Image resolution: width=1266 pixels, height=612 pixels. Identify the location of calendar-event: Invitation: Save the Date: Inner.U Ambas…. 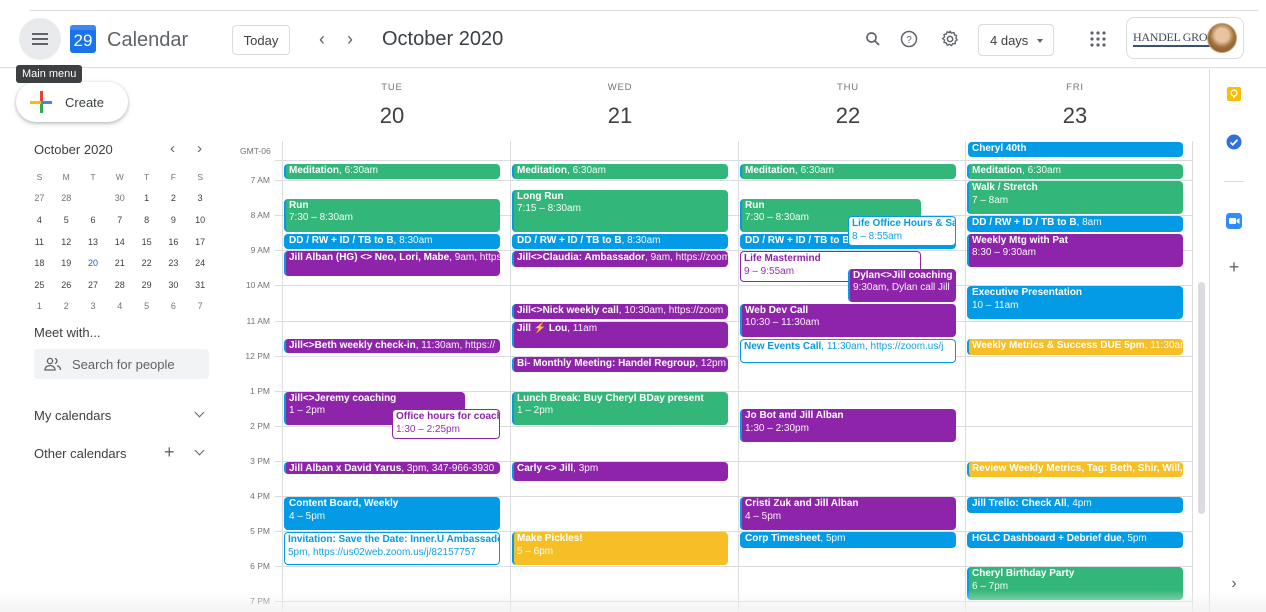
(392, 549).